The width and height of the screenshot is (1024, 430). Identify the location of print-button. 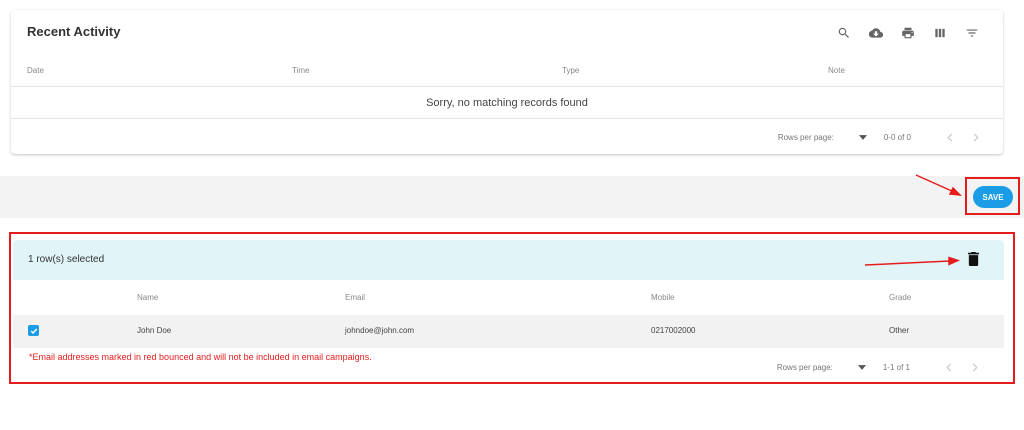
(908, 33).